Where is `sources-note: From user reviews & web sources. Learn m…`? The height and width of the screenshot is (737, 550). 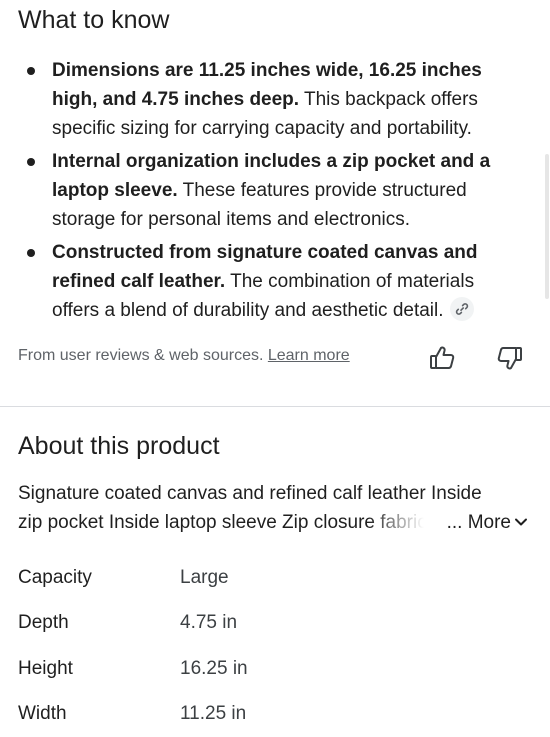 sources-note: From user reviews & web sources. Learn m… is located at coordinates (184, 356).